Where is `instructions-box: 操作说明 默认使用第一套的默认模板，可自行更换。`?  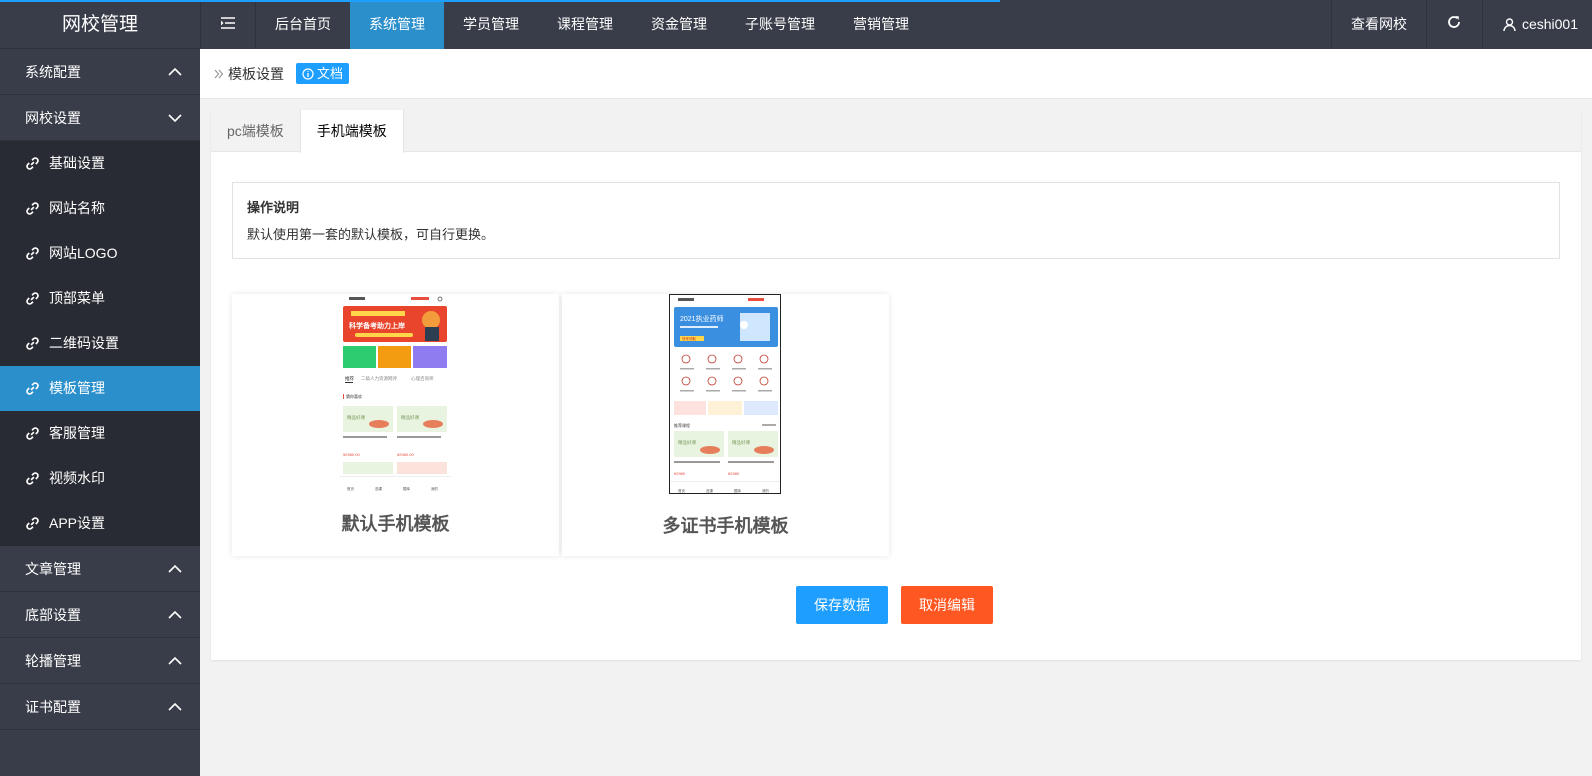
instructions-box: 操作说明 默认使用第一套的默认模板，可自行更换。 is located at coordinates (896, 220).